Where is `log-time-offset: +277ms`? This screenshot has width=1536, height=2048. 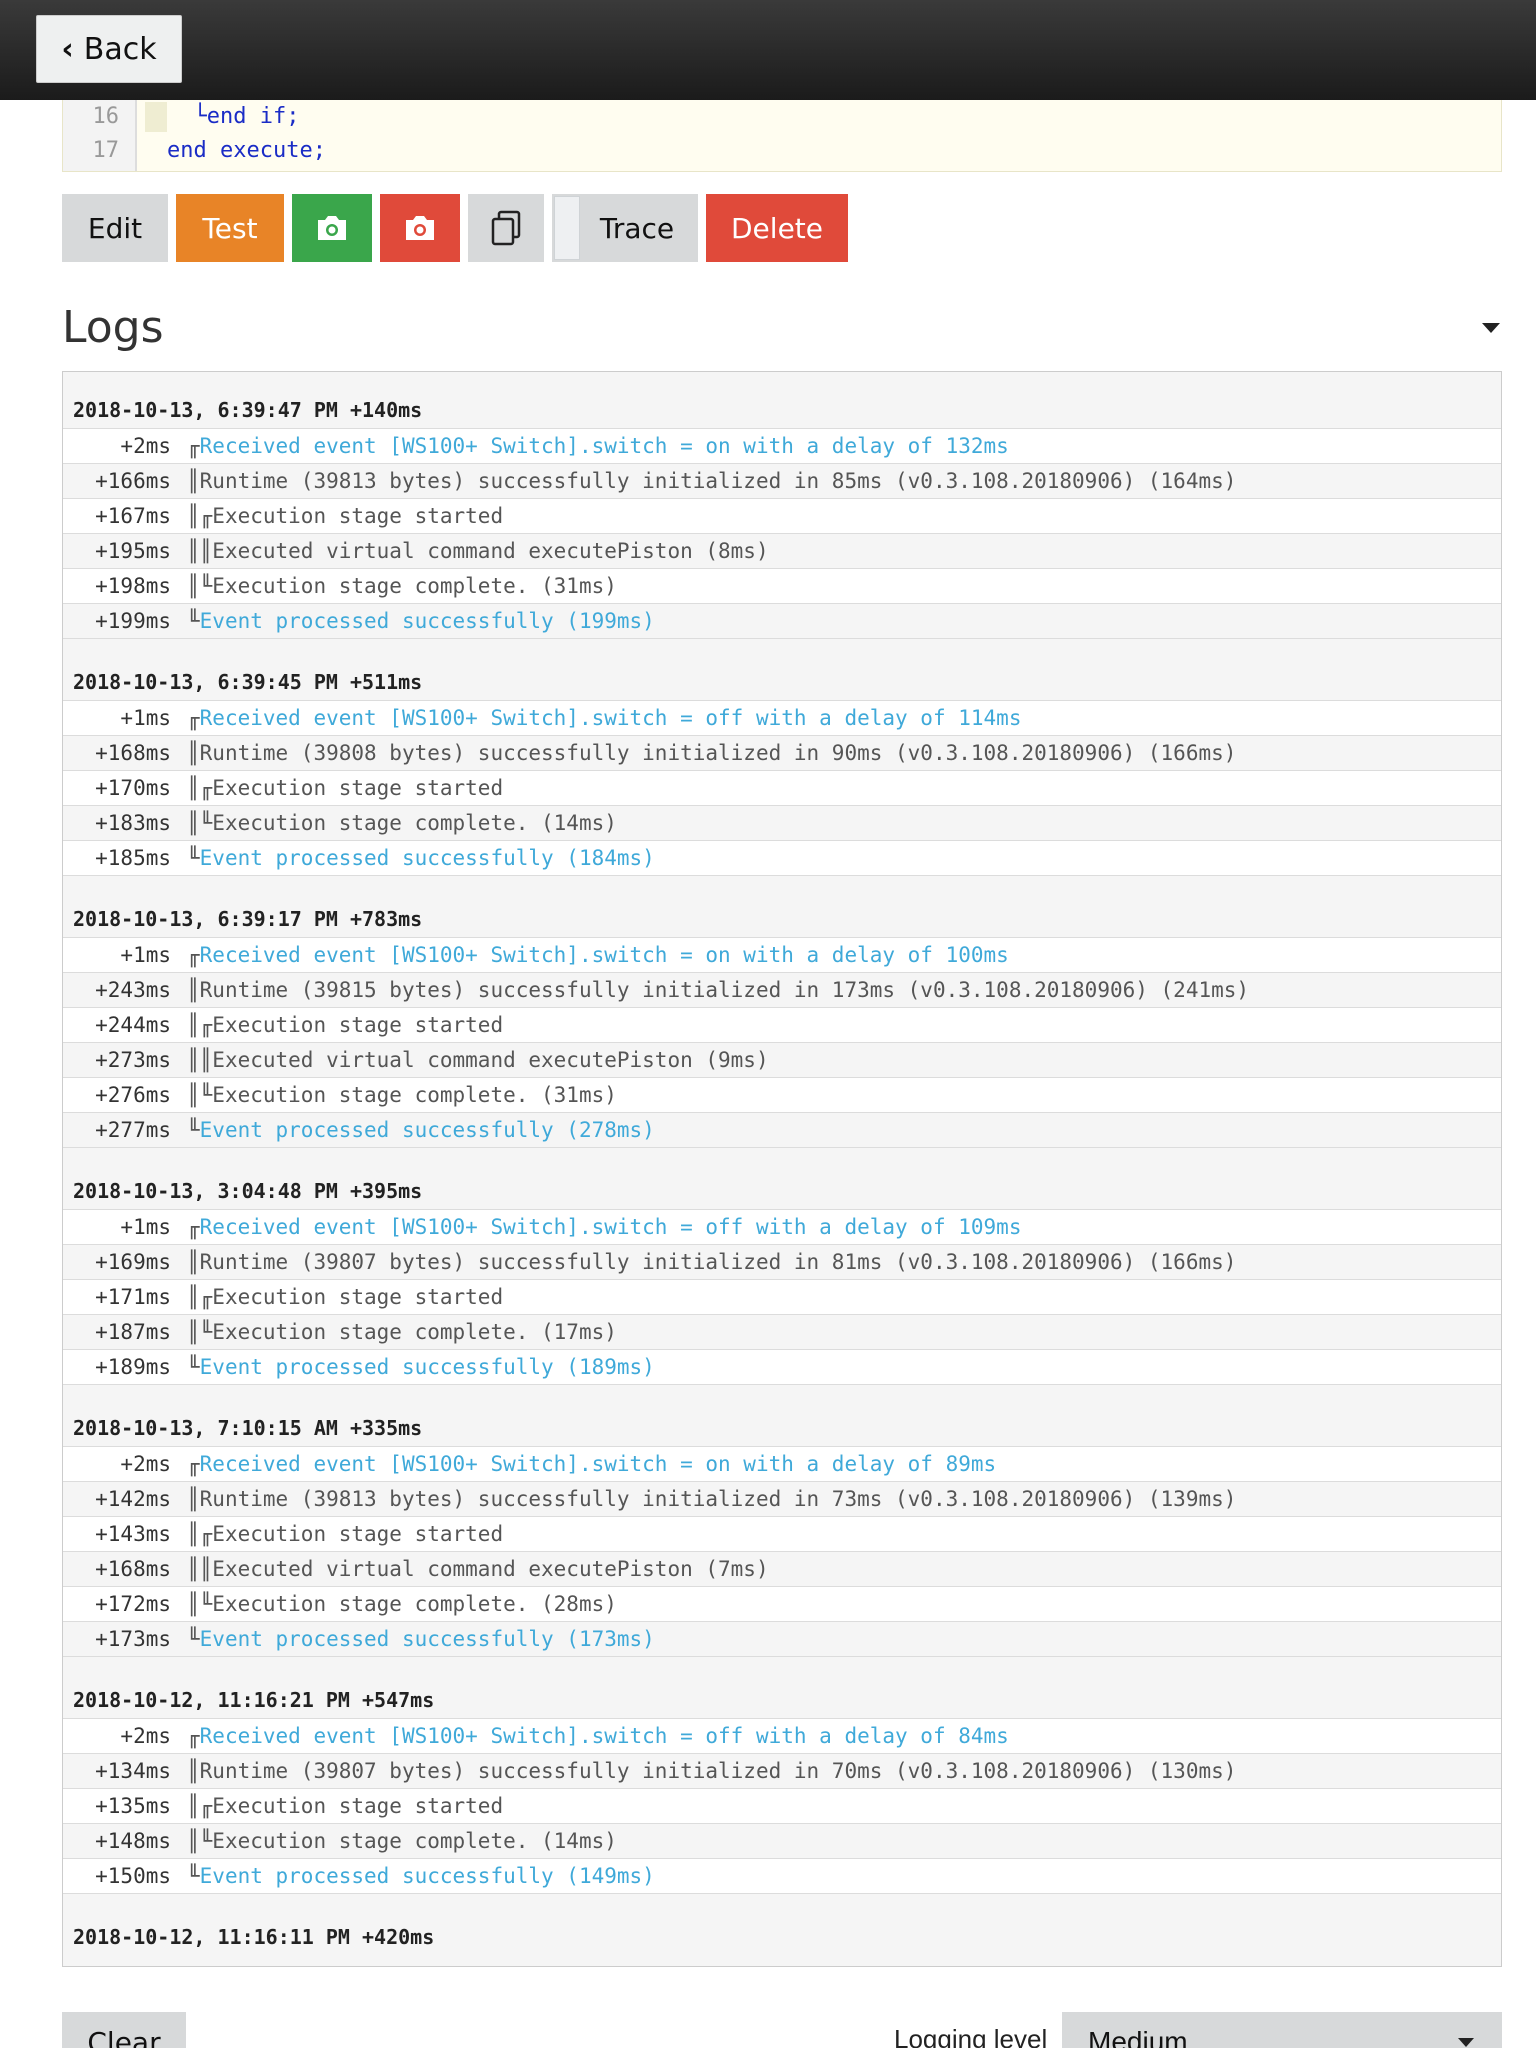 log-time-offset: +277ms is located at coordinates (133, 1130).